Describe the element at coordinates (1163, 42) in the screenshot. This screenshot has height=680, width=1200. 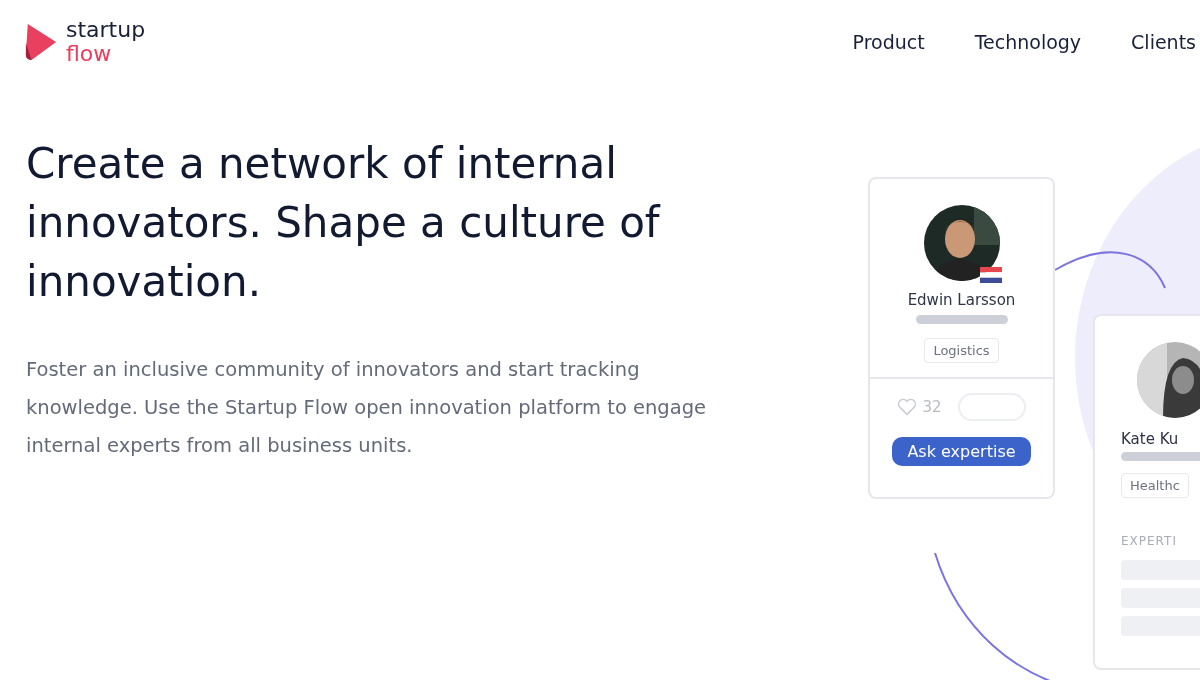
I see `nav-link: Clients` at that location.